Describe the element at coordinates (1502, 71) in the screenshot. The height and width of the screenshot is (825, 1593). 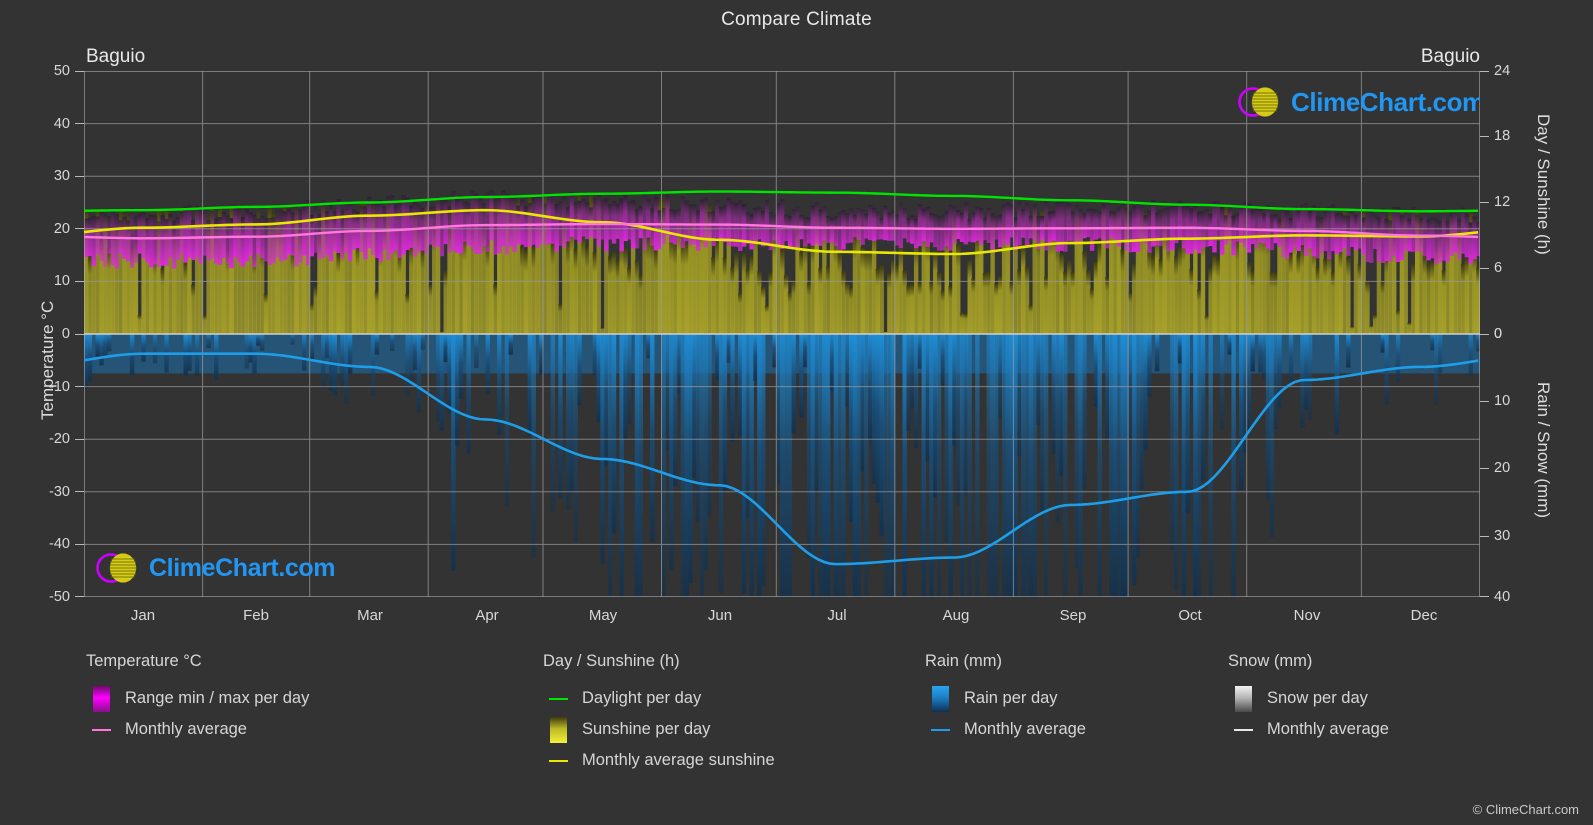
I see `y-tick-right-top-0: 24` at that location.